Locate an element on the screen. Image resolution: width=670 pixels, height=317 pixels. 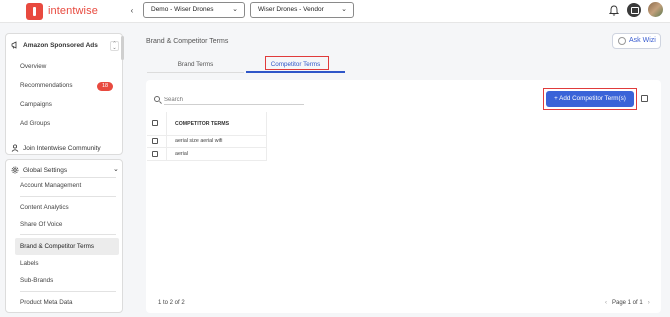
ads-section-header: Amazon Sponsored Ads is located at coordinates (54, 45).